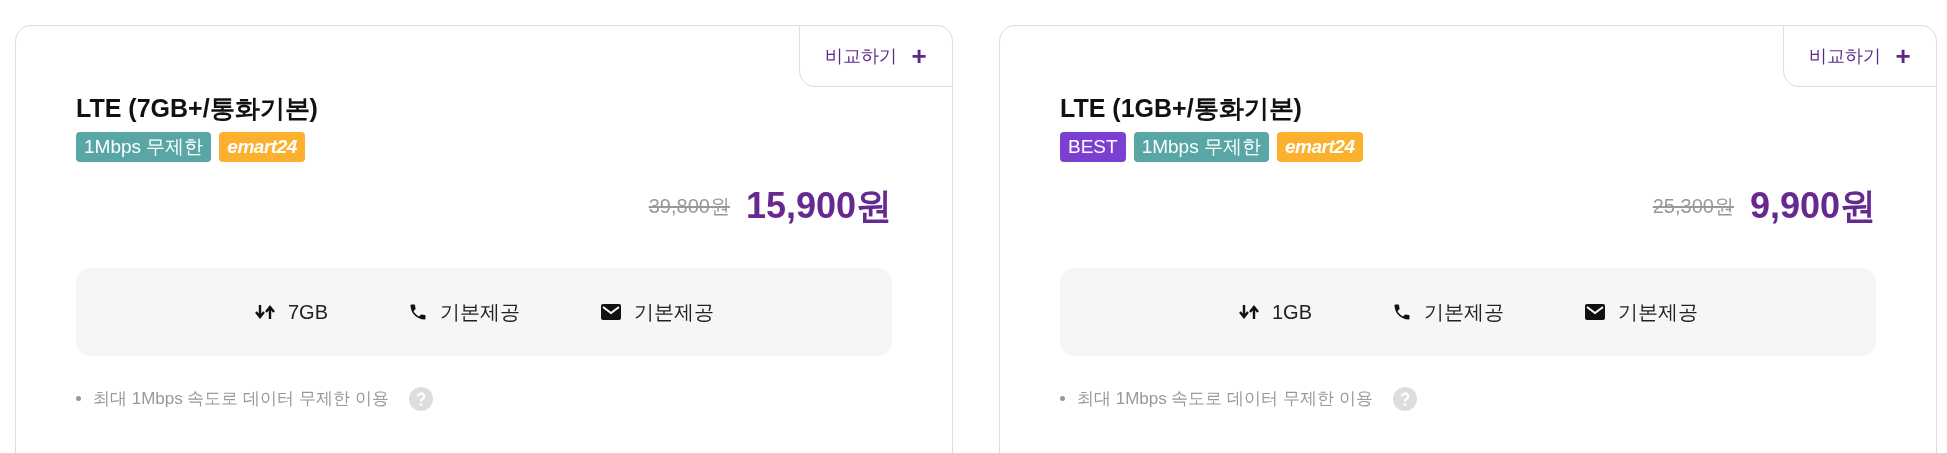  I want to click on sale-price: 9,900원, so click(1812, 206).